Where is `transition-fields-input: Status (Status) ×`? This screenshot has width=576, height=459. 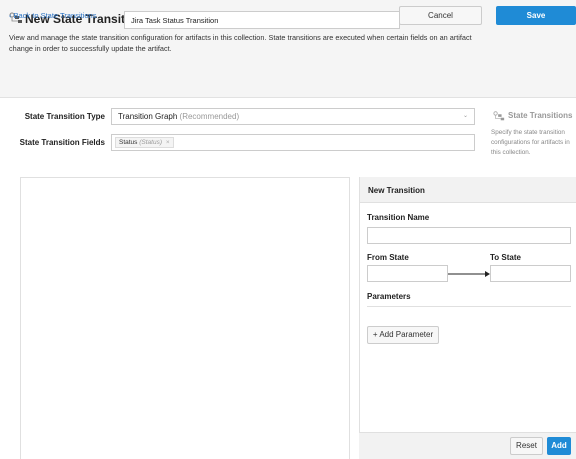
transition-fields-input: Status (Status) × is located at coordinates (293, 142).